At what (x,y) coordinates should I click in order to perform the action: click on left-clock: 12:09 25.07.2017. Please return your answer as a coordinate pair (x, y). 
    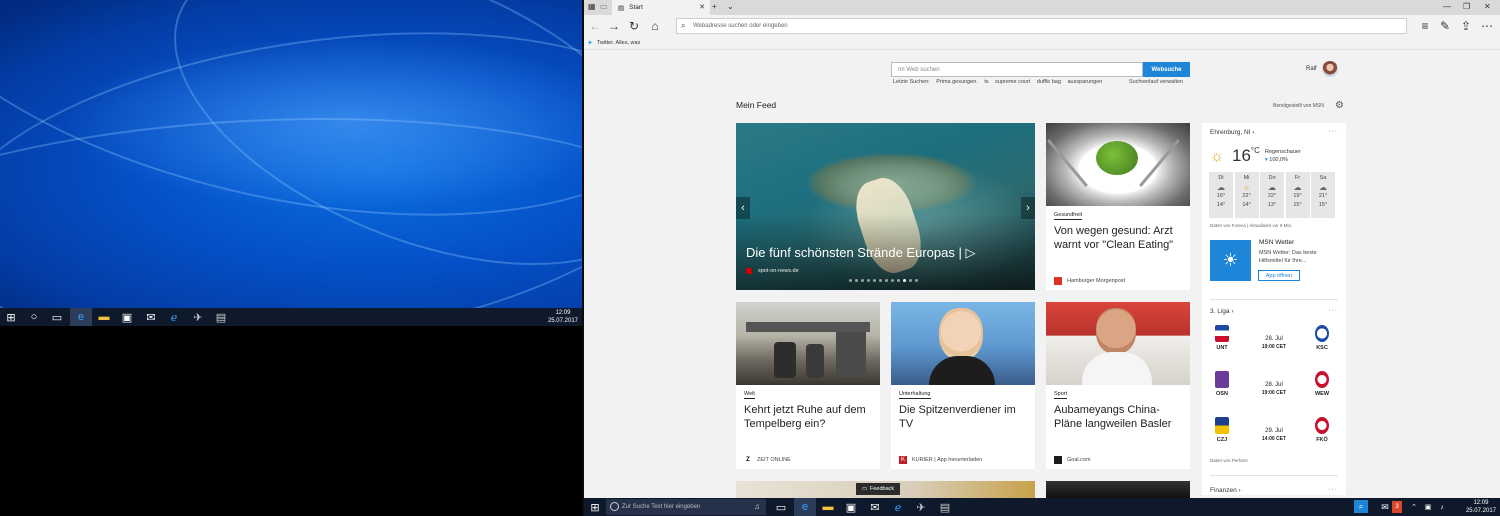
    Looking at the image, I should click on (563, 317).